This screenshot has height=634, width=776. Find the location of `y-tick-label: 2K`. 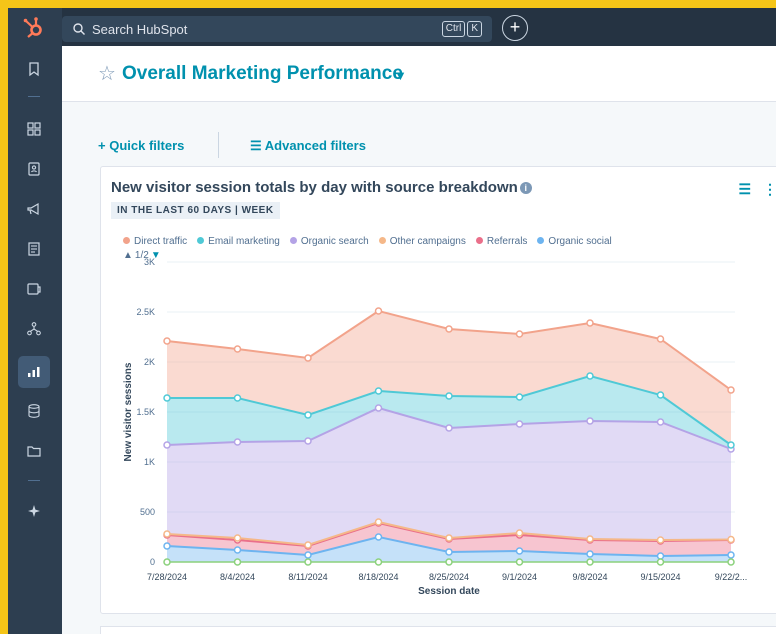

y-tick-label: 2K is located at coordinates (149, 362).